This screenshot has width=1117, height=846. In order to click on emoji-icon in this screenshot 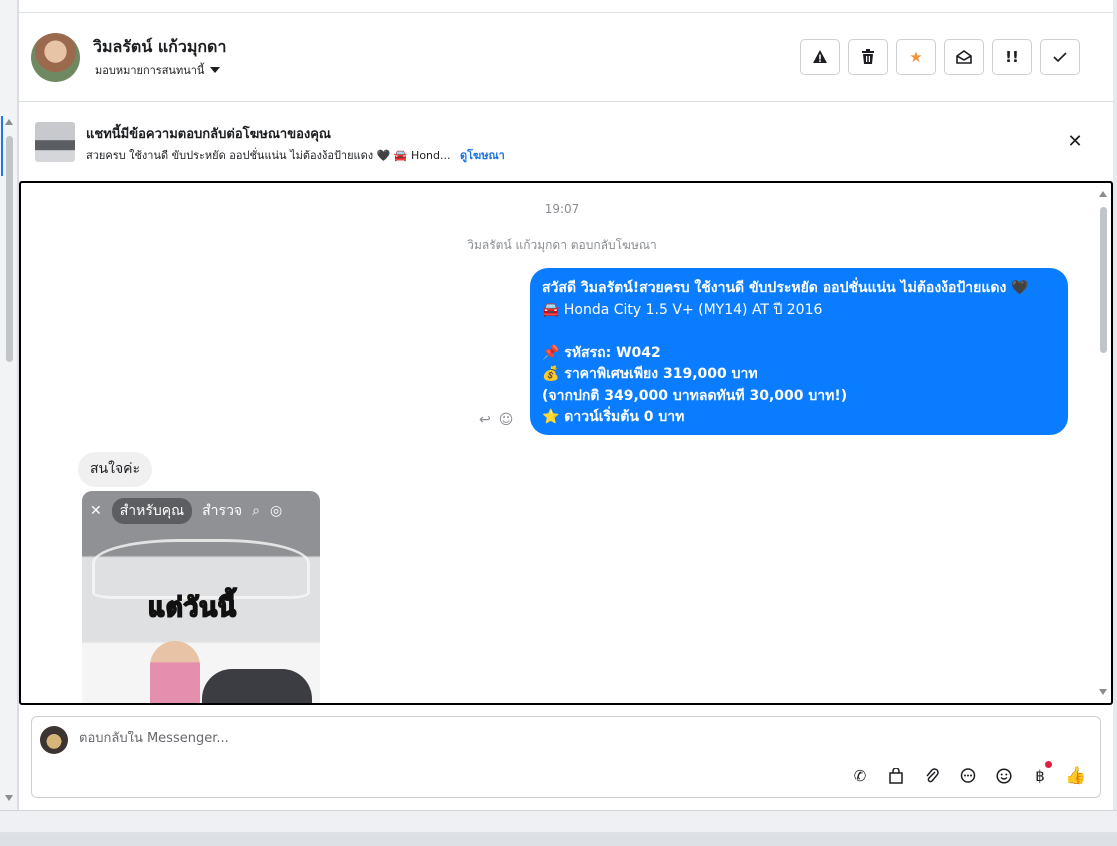, I will do `click(1004, 776)`.